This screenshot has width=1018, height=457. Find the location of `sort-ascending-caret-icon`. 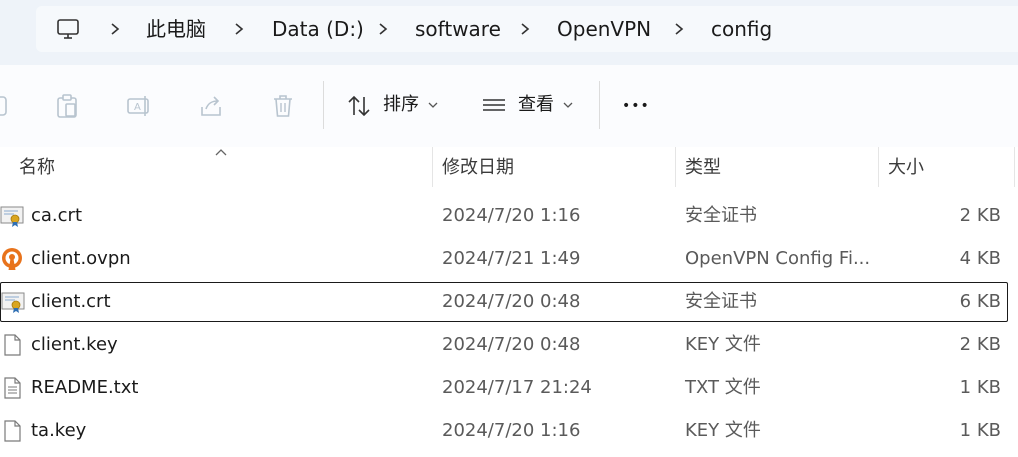

sort-ascending-caret-icon is located at coordinates (221, 152).